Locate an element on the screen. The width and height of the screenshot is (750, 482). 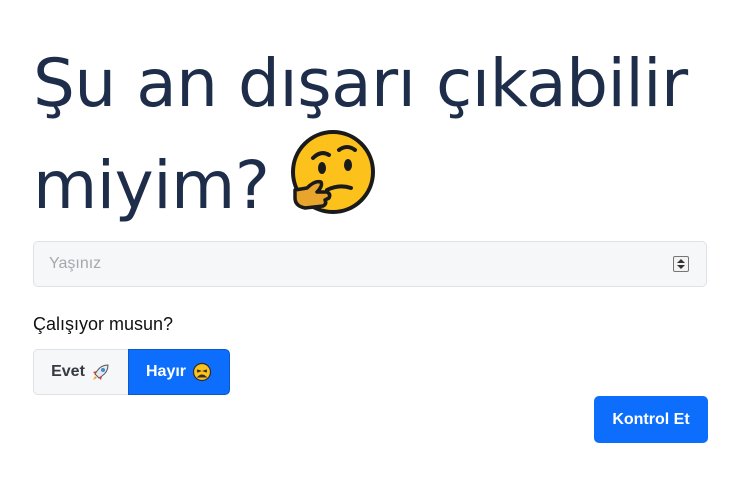
spinner-up-icon is located at coordinates (681, 261).